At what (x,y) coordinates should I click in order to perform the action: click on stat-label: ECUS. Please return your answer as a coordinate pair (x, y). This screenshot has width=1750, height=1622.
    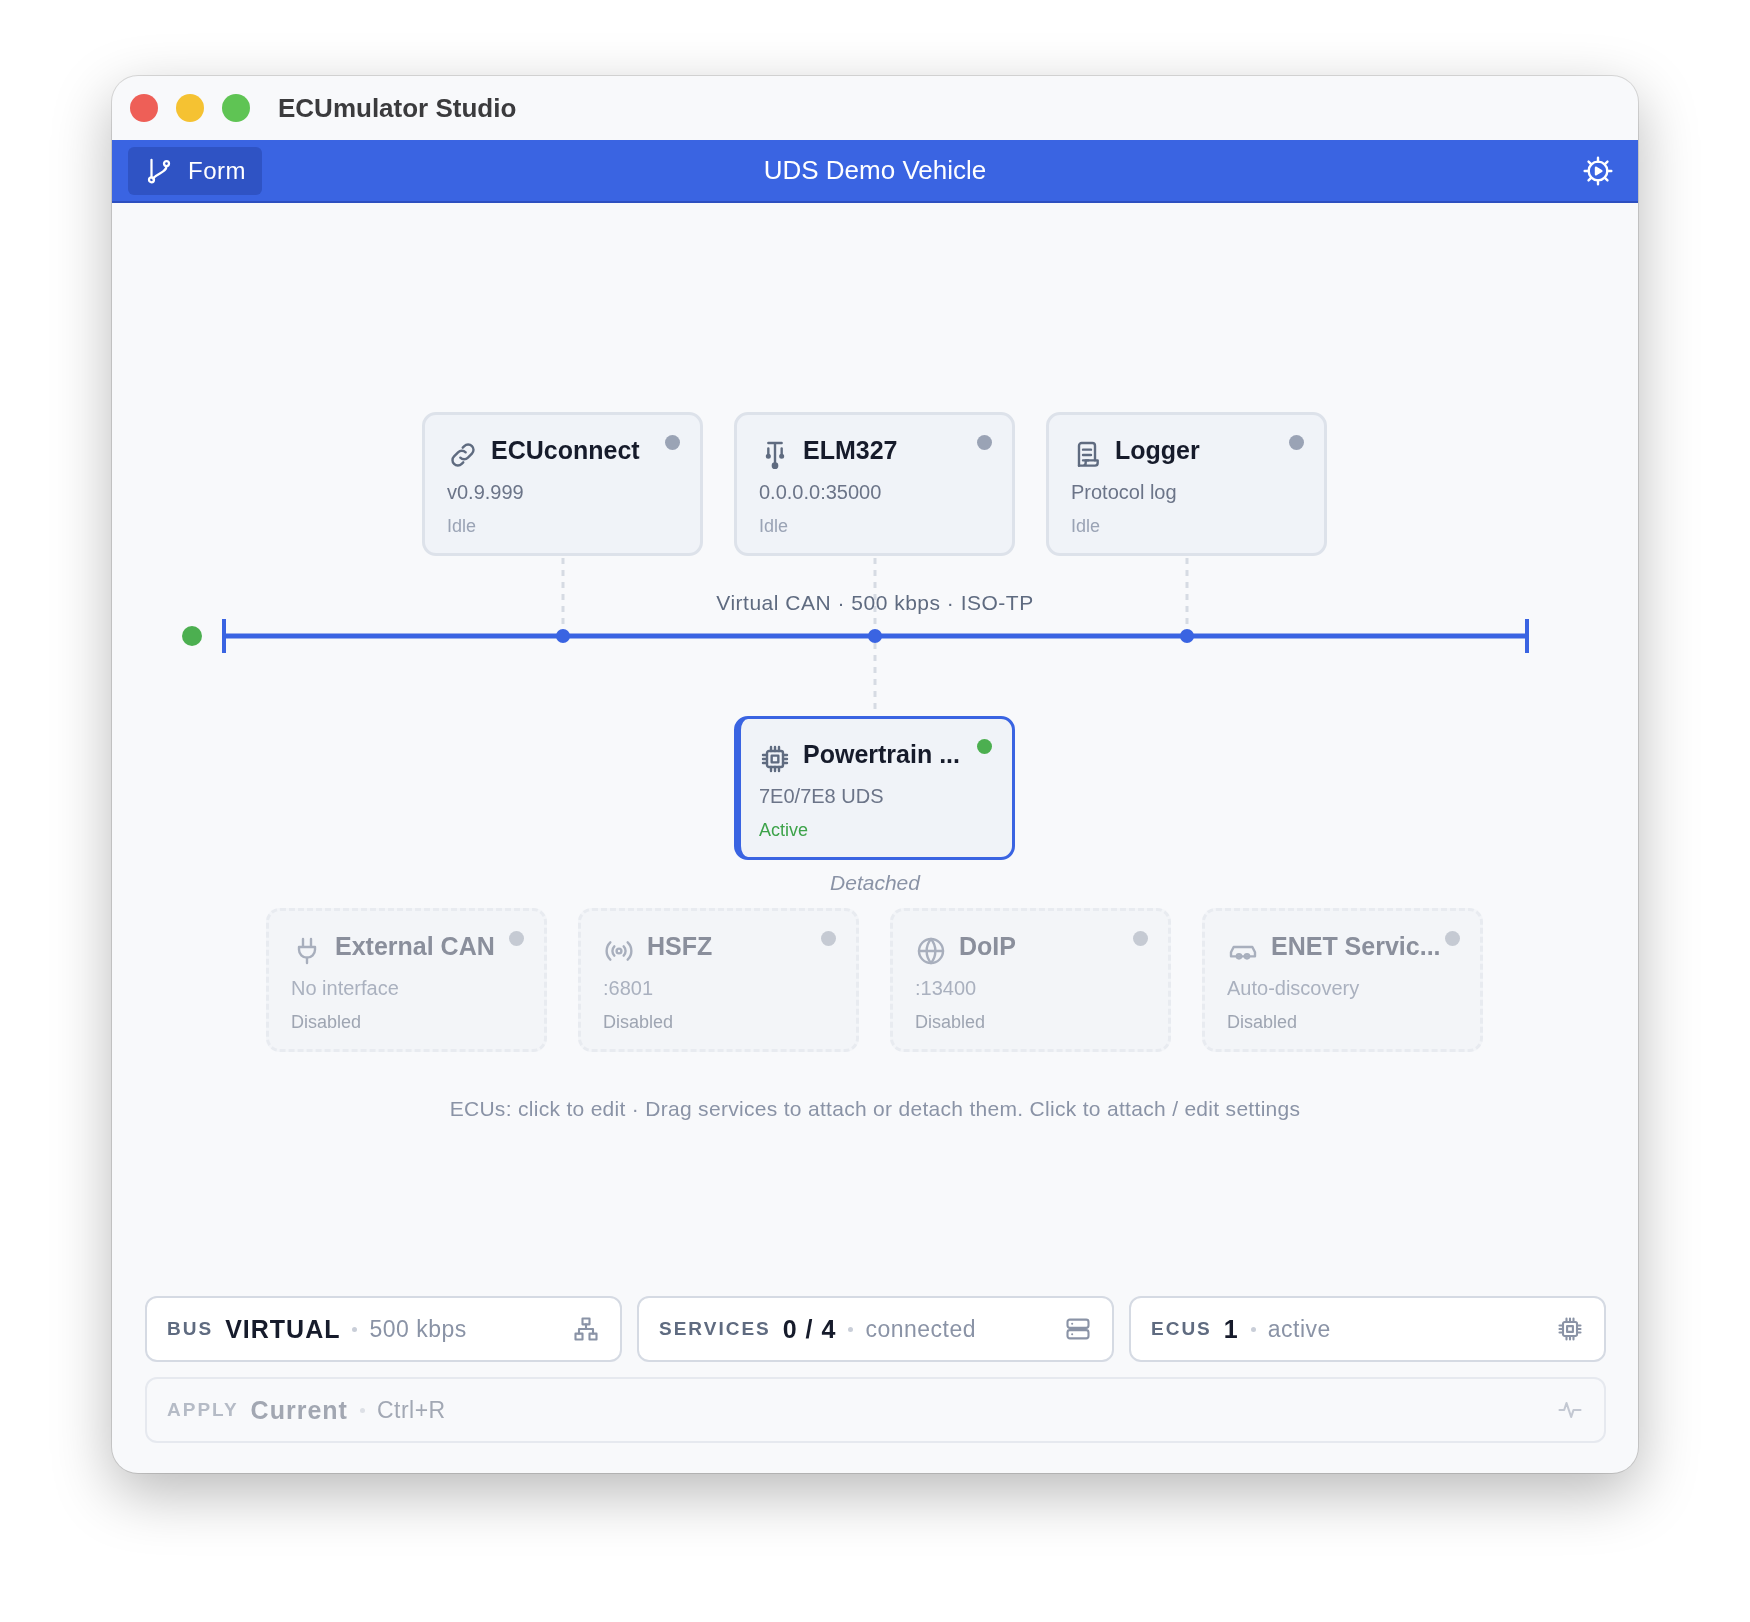
    Looking at the image, I should click on (1181, 1329).